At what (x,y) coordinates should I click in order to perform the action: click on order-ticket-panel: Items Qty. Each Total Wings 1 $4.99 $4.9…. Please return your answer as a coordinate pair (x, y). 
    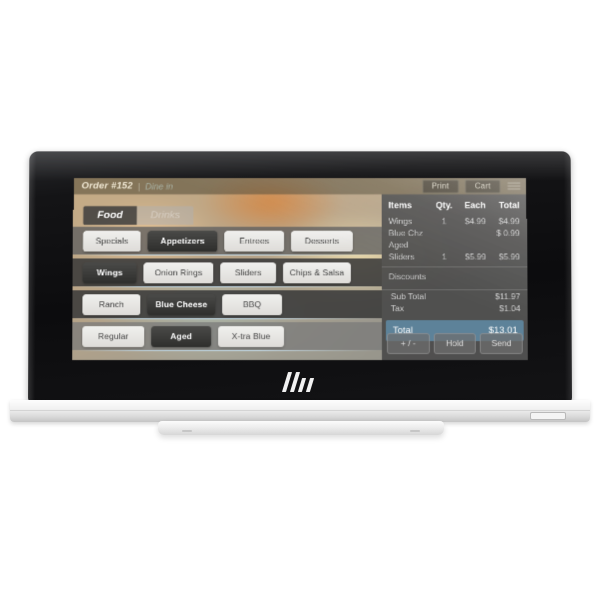
    Looking at the image, I should click on (454, 277).